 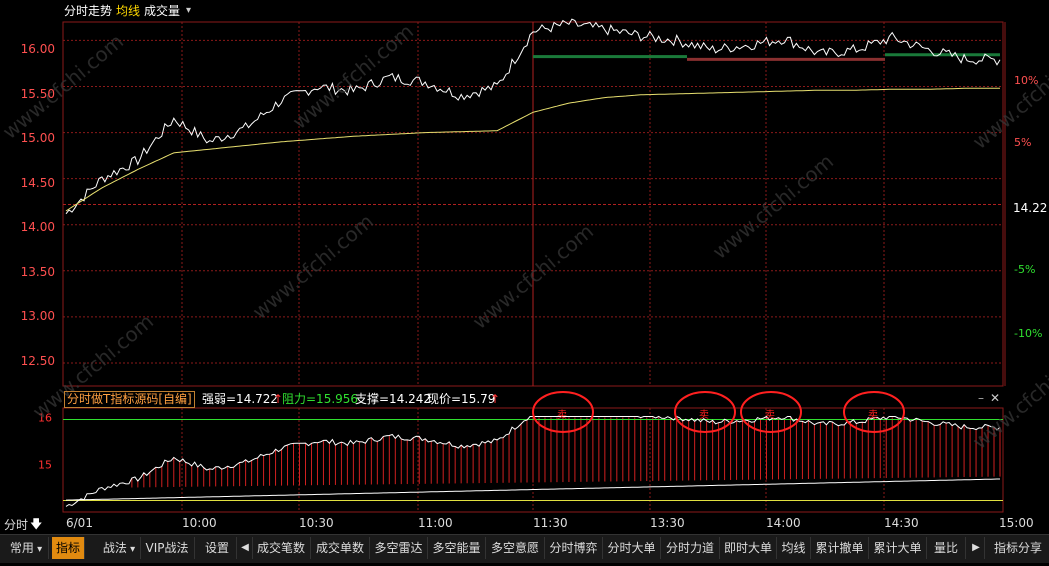 What do you see at coordinates (840, 548) in the screenshot?
I see `indicator-tab-item: 累计撤单` at bounding box center [840, 548].